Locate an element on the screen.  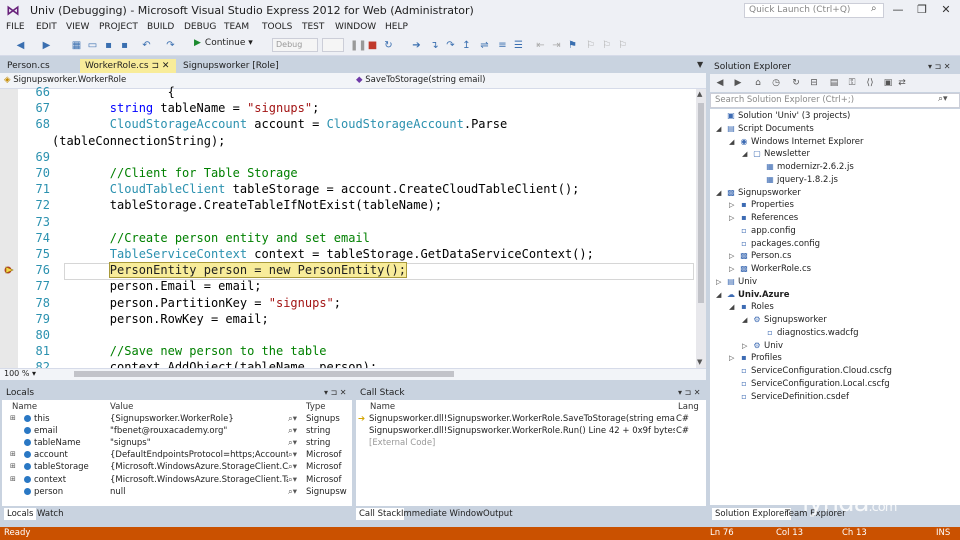
tab-person-cs: Person.cs is located at coordinates (28, 66).